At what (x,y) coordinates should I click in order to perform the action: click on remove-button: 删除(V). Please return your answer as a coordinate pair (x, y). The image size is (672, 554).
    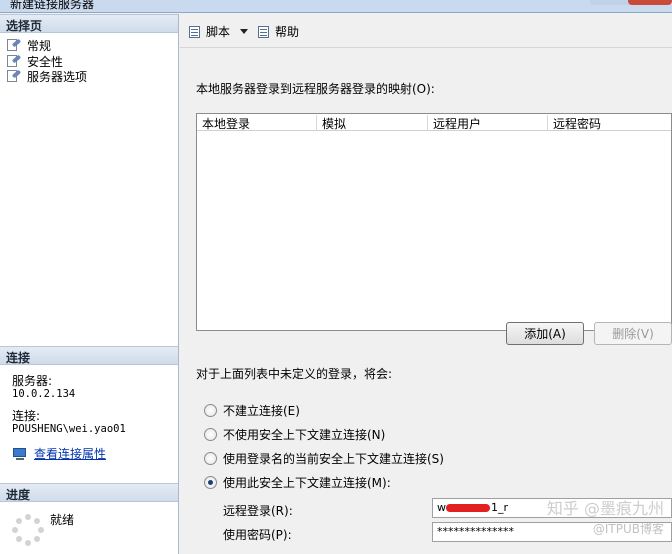
    Looking at the image, I should click on (633, 333).